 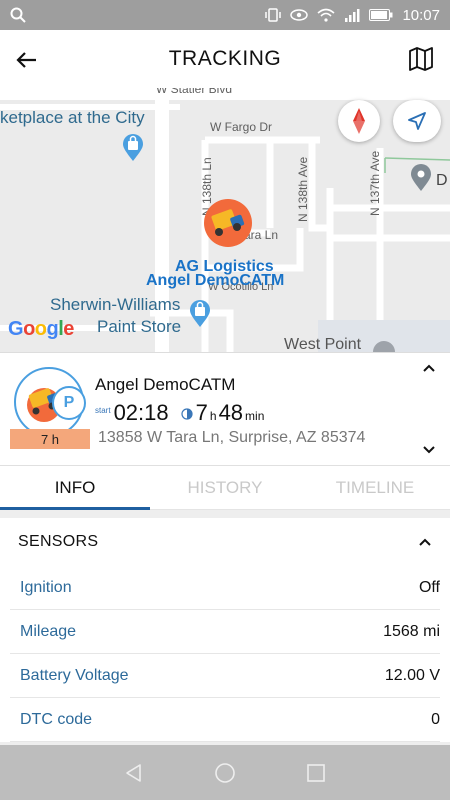 I want to click on sensor-row-battery-voltage: Battery Voltage 12.00 V, so click(x=225, y=676).